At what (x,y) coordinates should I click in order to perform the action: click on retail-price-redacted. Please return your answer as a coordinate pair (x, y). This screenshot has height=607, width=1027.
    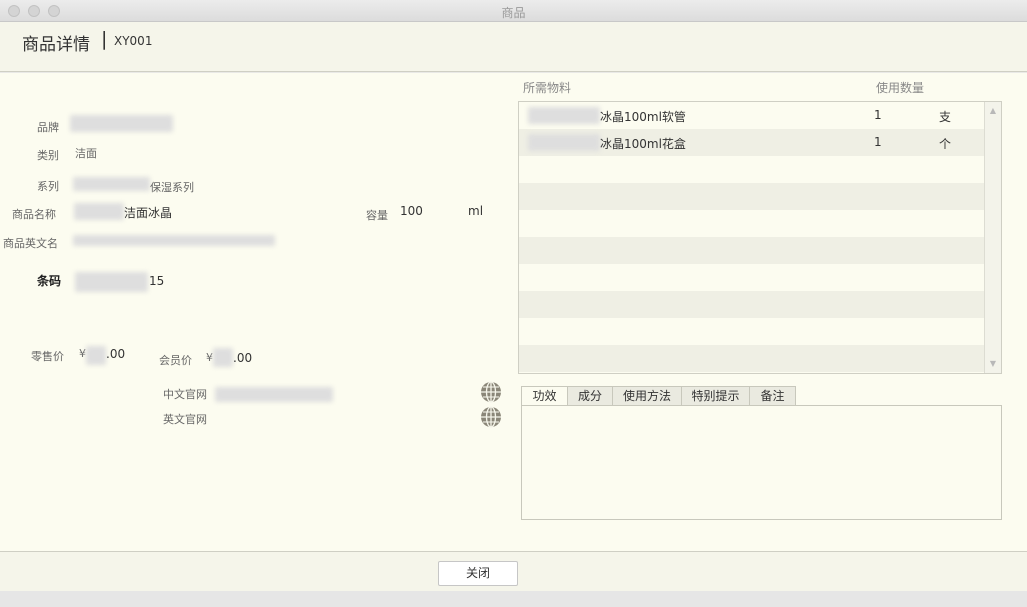
    Looking at the image, I should click on (96, 355).